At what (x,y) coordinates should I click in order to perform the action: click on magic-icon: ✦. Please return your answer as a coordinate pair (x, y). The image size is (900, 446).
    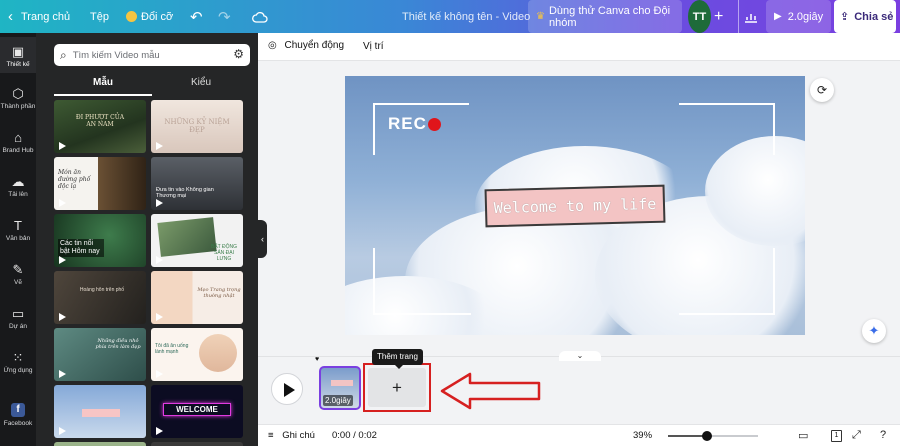
    Looking at the image, I should click on (874, 331).